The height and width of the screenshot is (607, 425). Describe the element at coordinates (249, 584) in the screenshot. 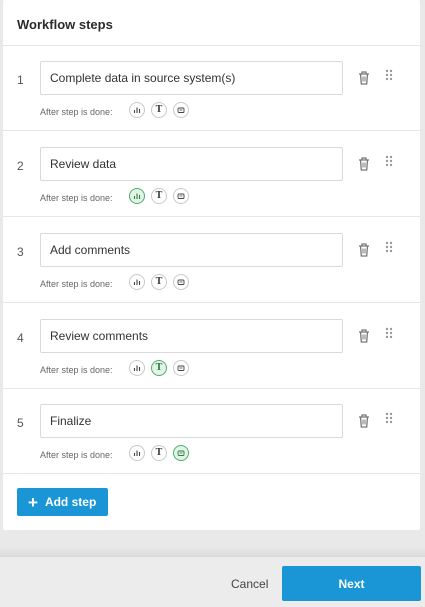

I see `cancel-button: Cancel` at that location.